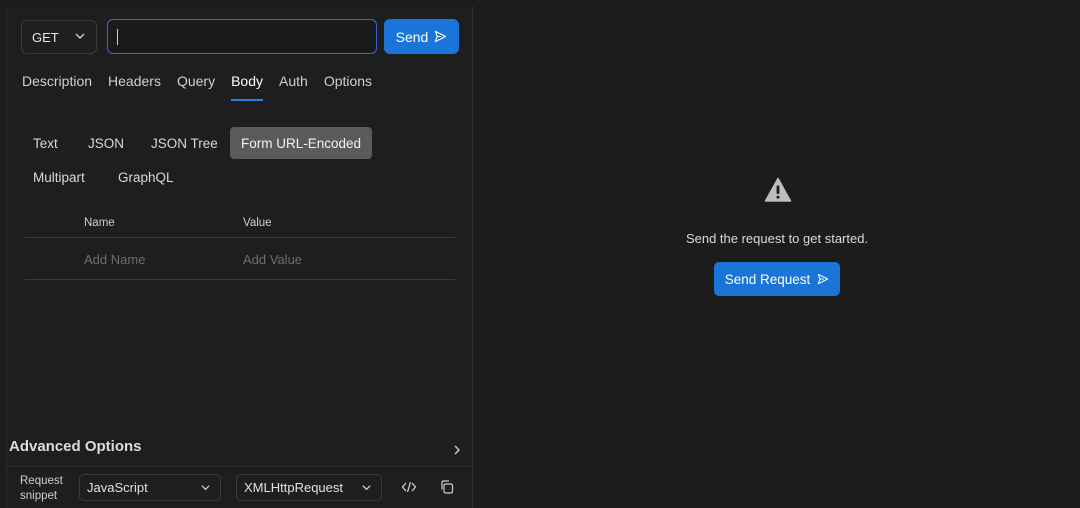  Describe the element at coordinates (39, 496) in the screenshot. I see `snippet-label-line-2: snippet` at that location.